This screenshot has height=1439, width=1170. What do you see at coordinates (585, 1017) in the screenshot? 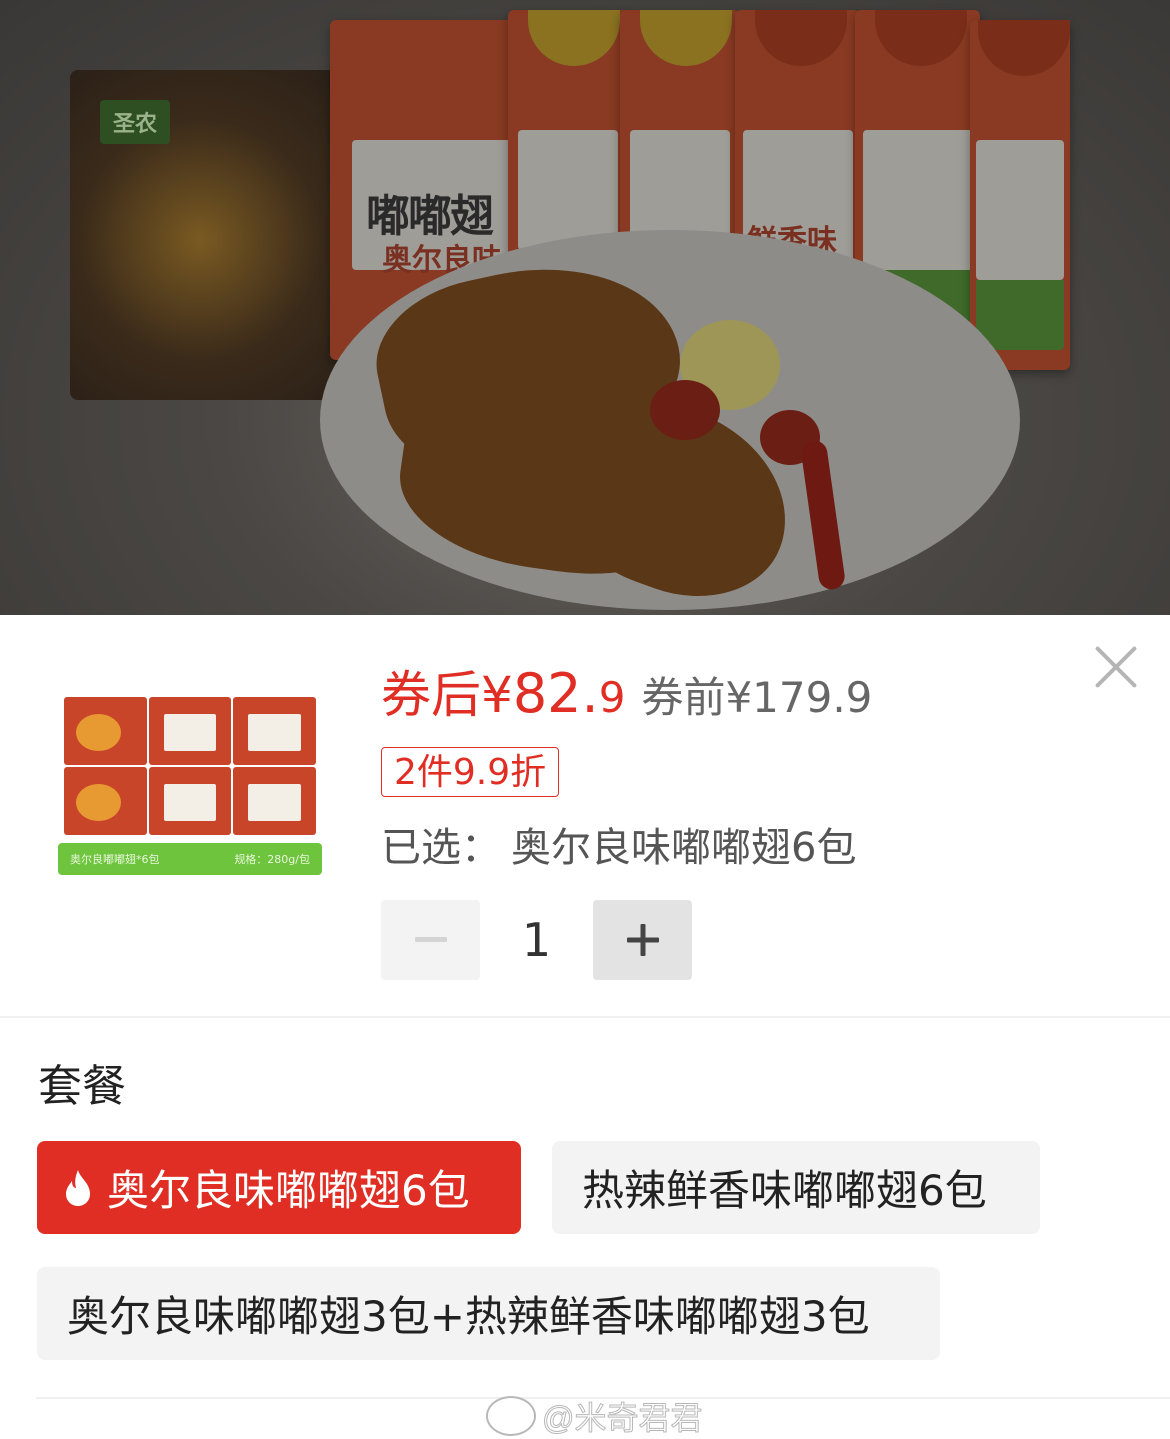
I see `divider` at bounding box center [585, 1017].